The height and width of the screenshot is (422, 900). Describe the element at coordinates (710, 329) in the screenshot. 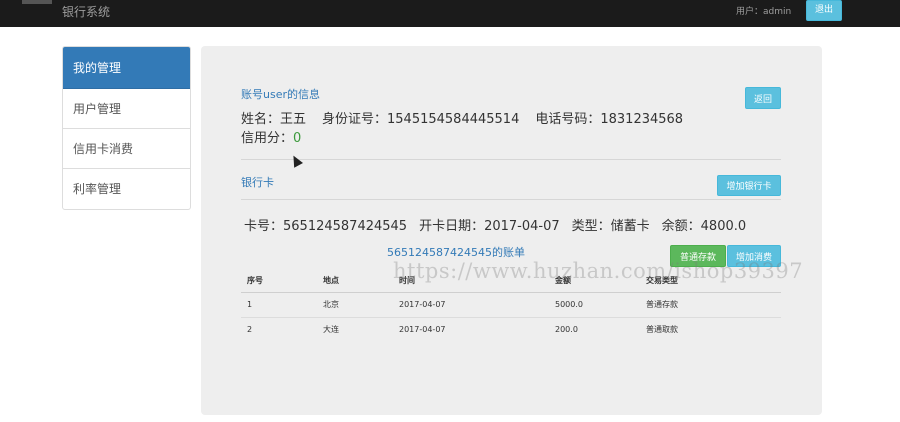

I see `table-cell: 普通取款` at that location.